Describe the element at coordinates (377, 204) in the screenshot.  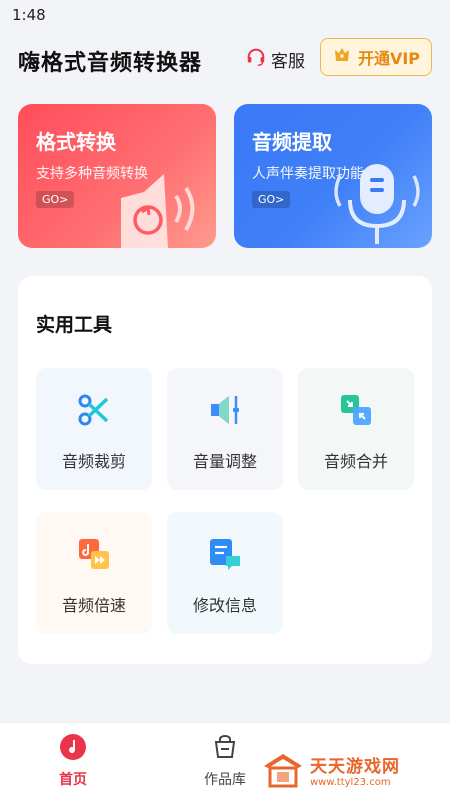
I see `microphone-icon` at that location.